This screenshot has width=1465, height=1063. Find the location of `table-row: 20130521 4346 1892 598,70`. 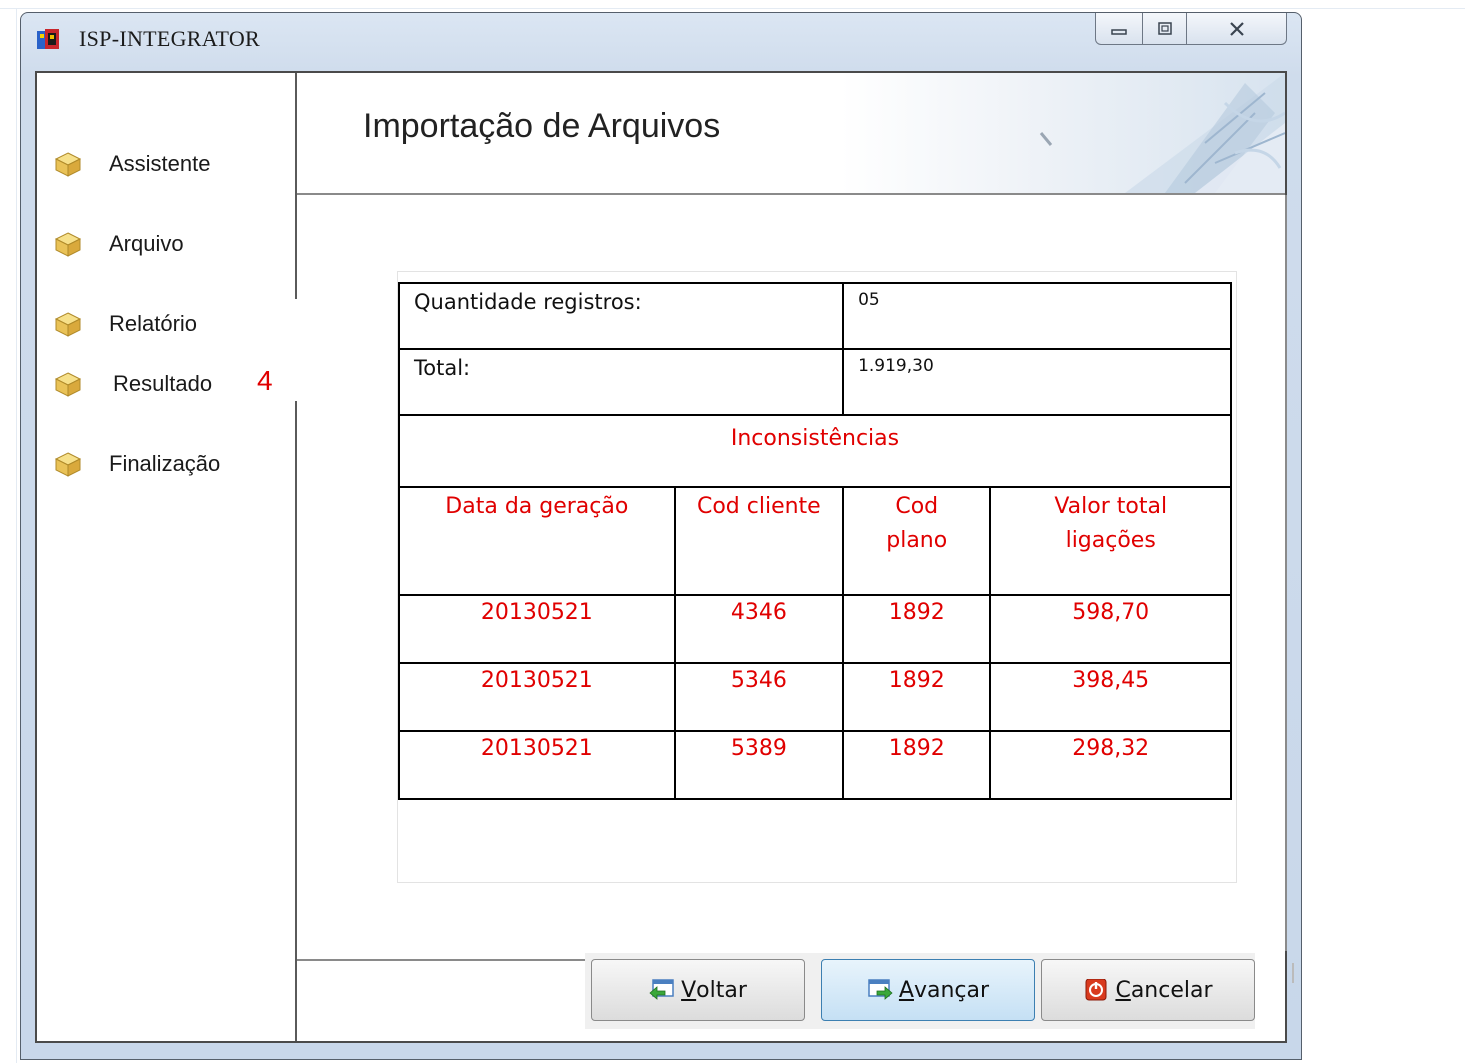

table-row: 20130521 4346 1892 598,70 is located at coordinates (815, 629).